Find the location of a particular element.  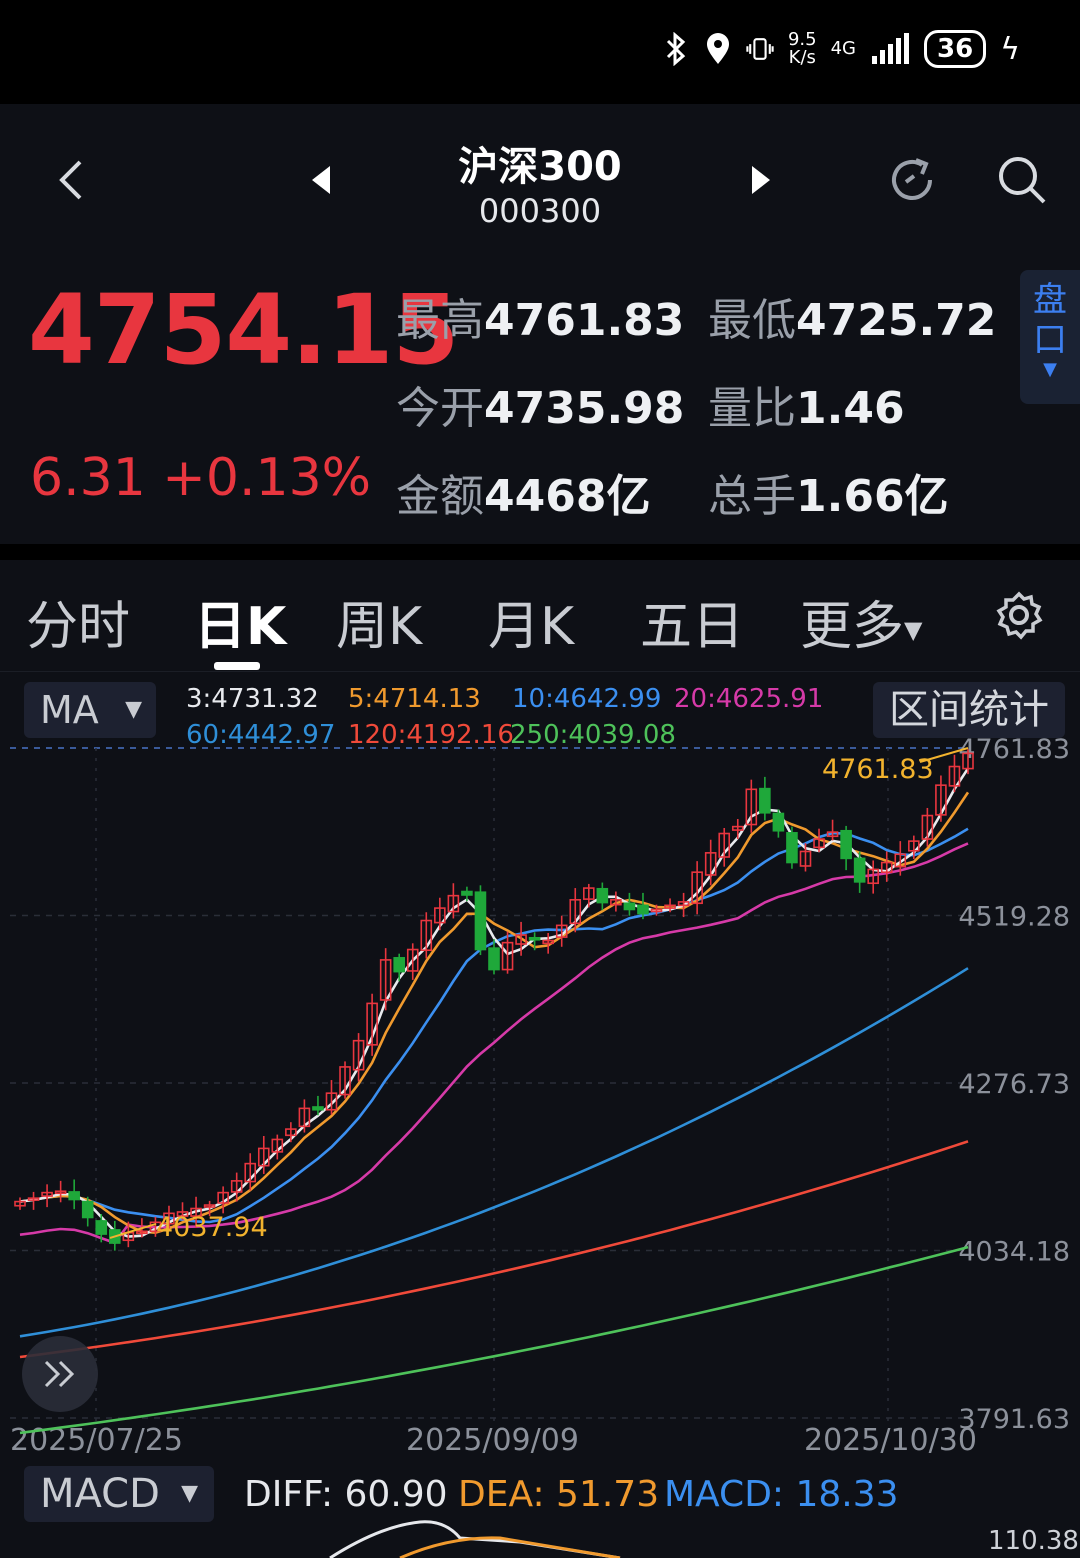

tab-daily-k: 日K is located at coordinates (240, 621).